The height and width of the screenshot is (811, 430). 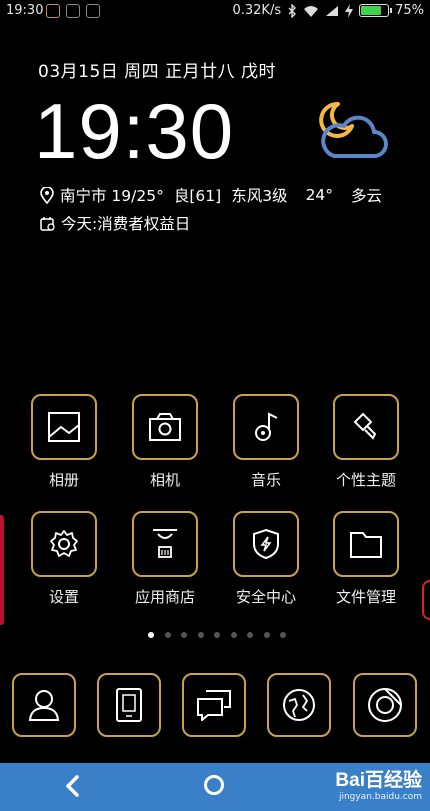 What do you see at coordinates (259, 196) in the screenshot?
I see `wind: 东风3级` at bounding box center [259, 196].